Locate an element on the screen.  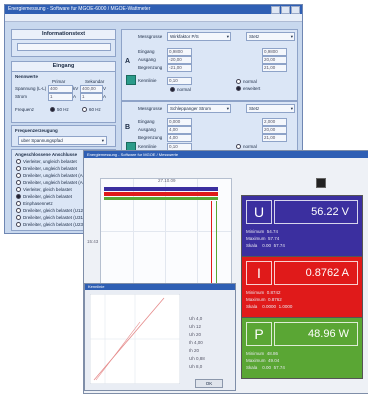
meter-min-row: Minimum 54.74 is located at coordinates (262, 231).